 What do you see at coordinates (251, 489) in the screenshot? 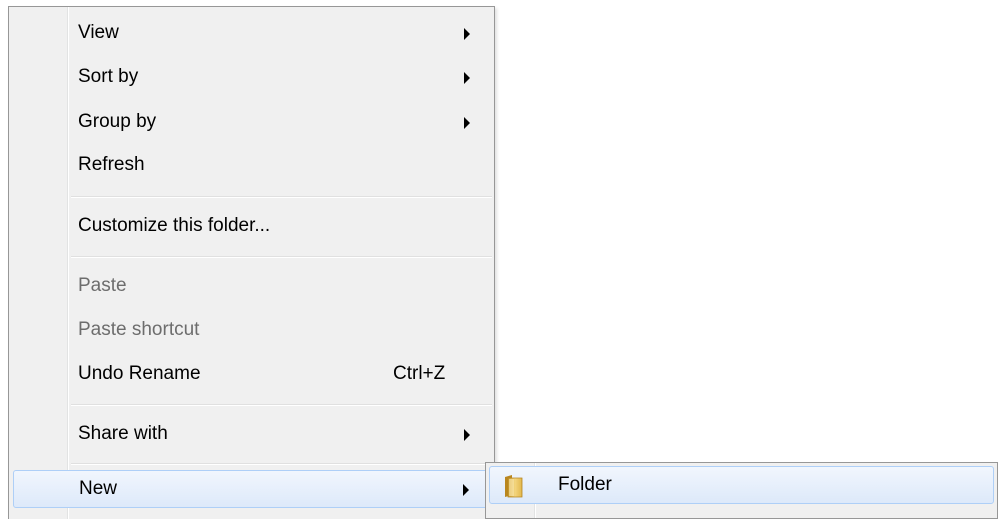
I see `menu-item-new: New` at bounding box center [251, 489].